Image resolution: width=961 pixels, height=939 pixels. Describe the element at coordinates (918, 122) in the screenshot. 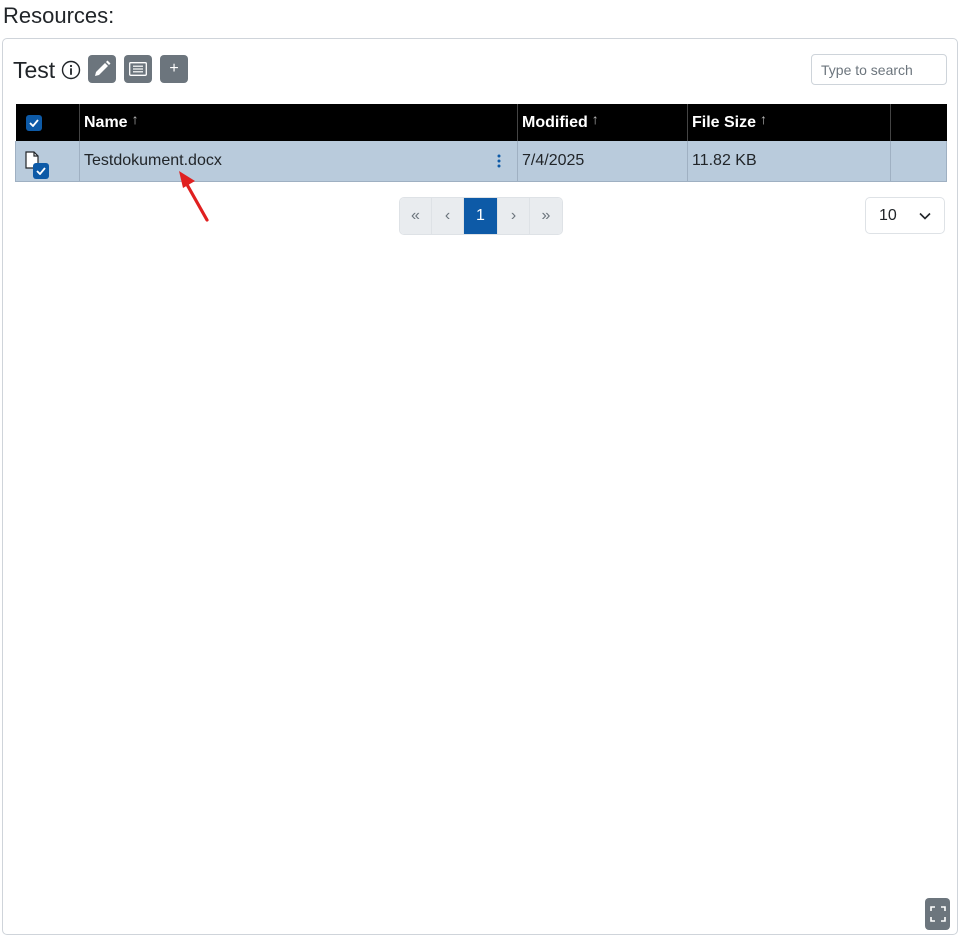

I see `column-header-extra` at that location.